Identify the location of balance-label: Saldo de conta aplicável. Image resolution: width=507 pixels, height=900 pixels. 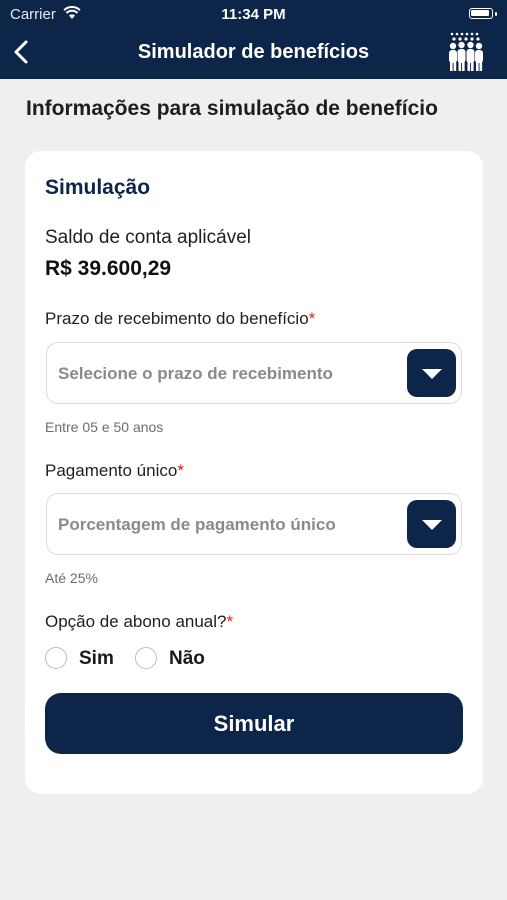
(148, 237).